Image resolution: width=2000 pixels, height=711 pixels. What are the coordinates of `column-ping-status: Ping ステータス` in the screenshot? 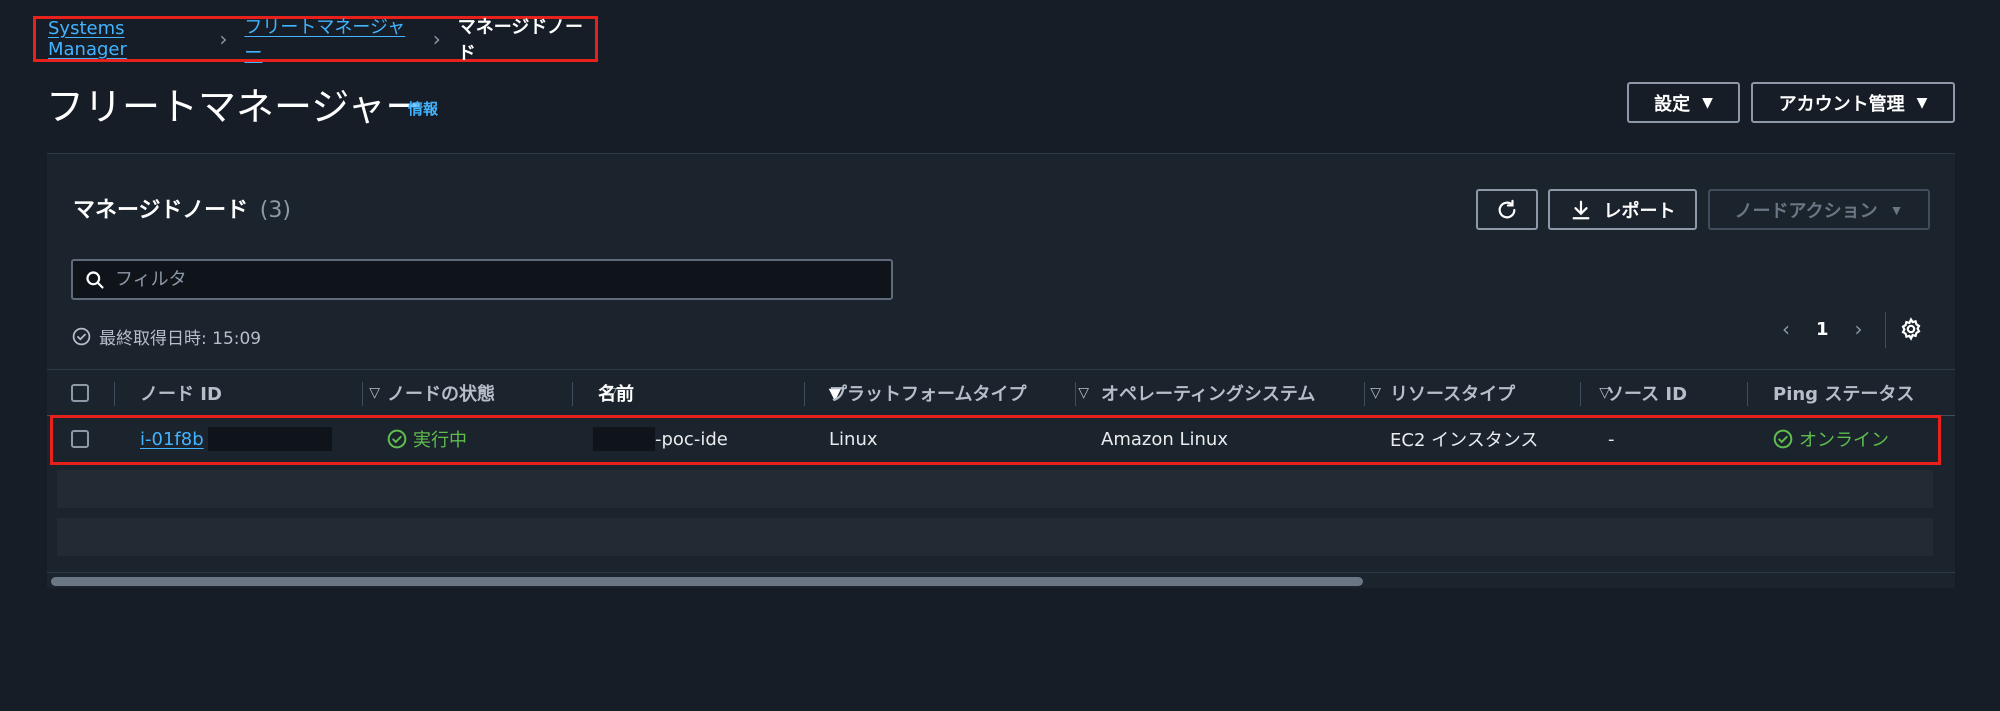 It's located at (1864, 393).